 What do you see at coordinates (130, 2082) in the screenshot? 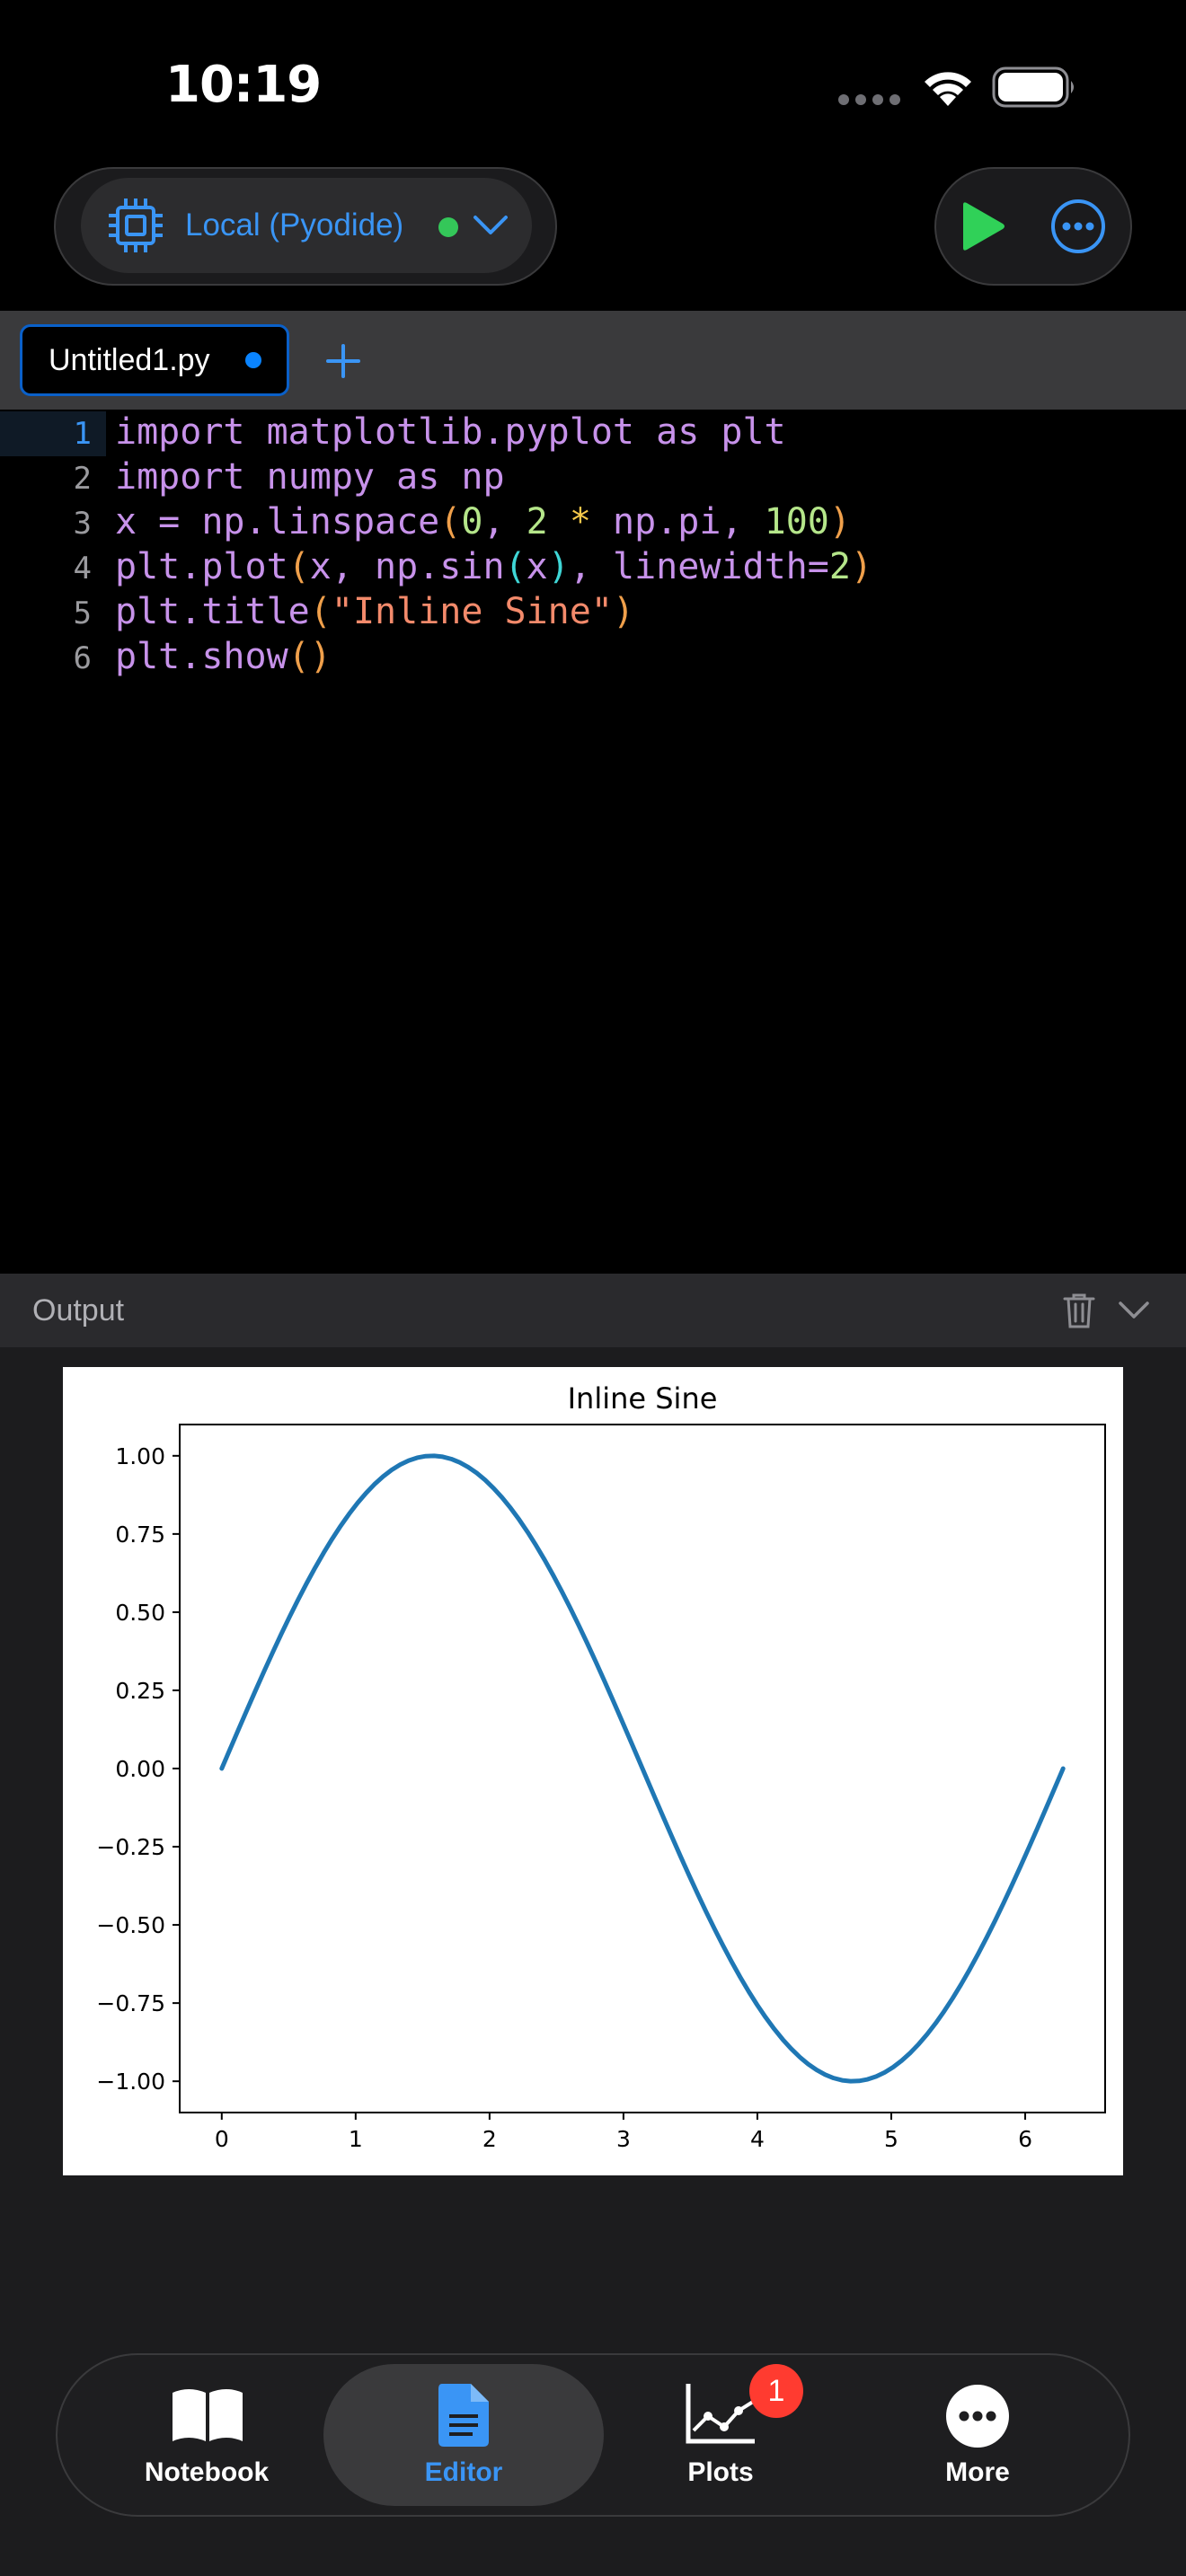
I see `y-tick-label: −1.00` at bounding box center [130, 2082].